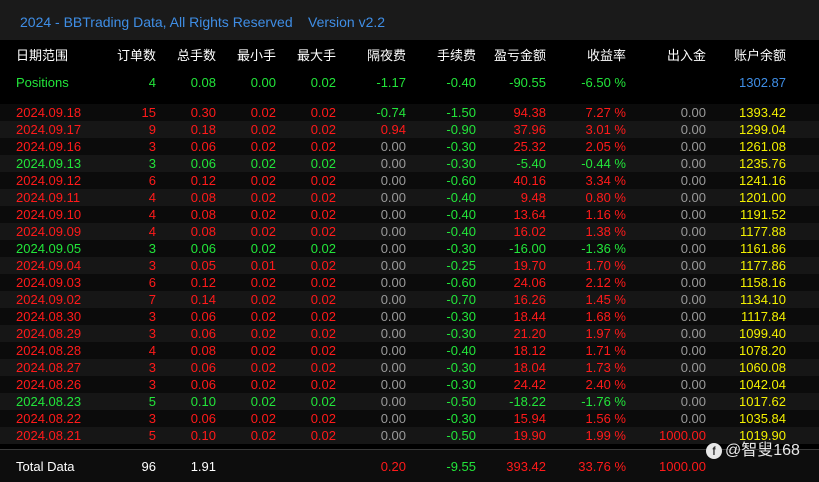  What do you see at coordinates (136, 55) in the screenshot?
I see `header-cell: 订单数` at bounding box center [136, 55].